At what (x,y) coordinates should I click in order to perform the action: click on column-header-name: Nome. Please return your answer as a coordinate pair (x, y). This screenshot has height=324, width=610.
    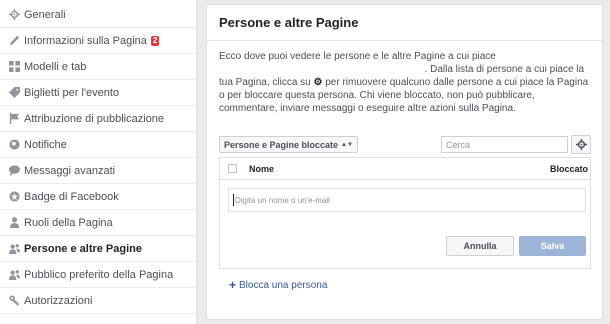
    Looking at the image, I should click on (262, 168).